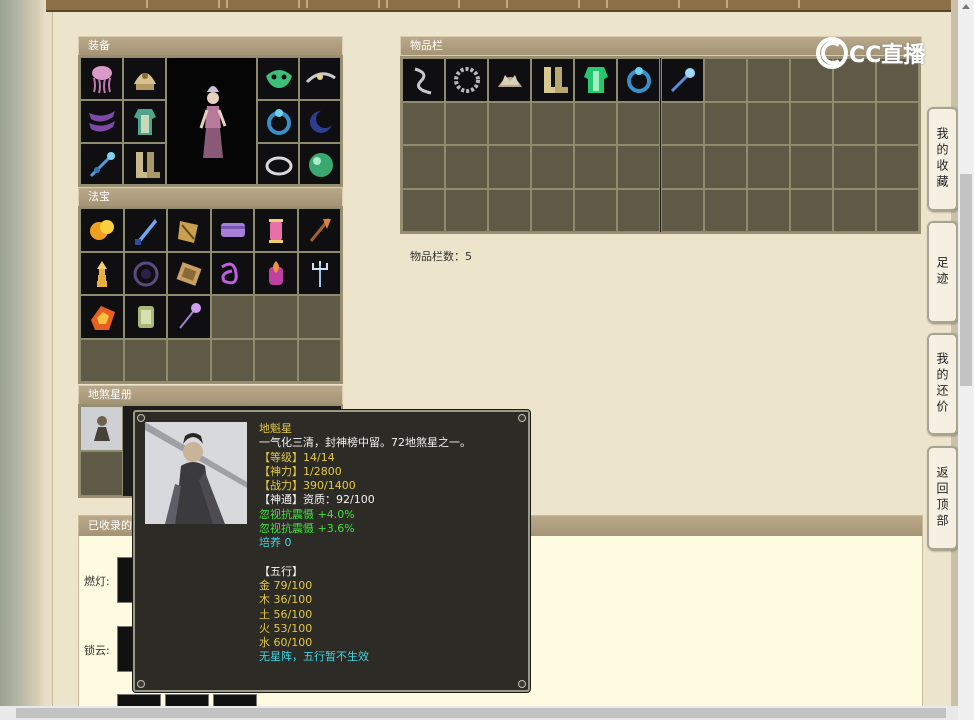  I want to click on horizontal-scrollbar, so click(479, 713).